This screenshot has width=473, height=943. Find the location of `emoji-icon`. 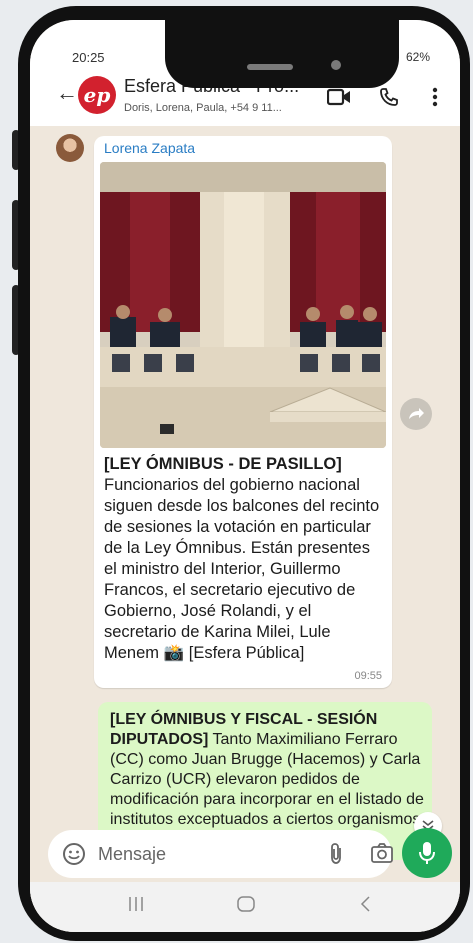

emoji-icon is located at coordinates (74, 856).